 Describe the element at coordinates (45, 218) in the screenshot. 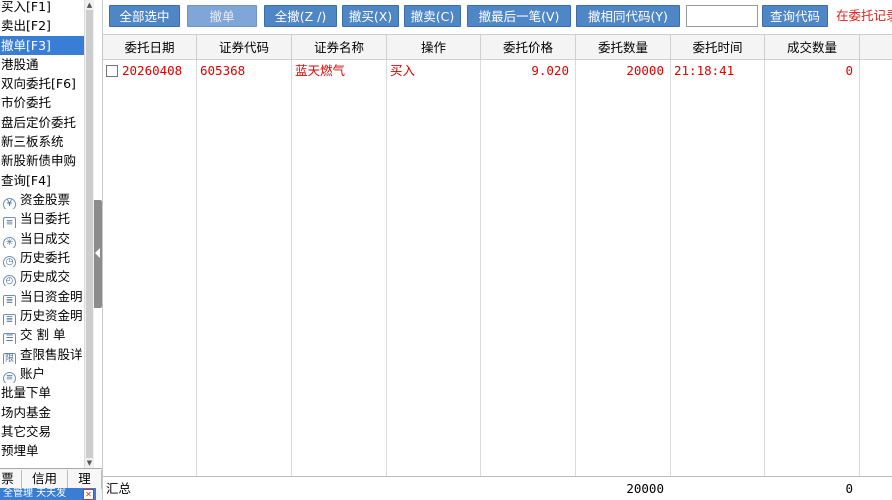

I see `menu-item-label: 当日委托` at that location.